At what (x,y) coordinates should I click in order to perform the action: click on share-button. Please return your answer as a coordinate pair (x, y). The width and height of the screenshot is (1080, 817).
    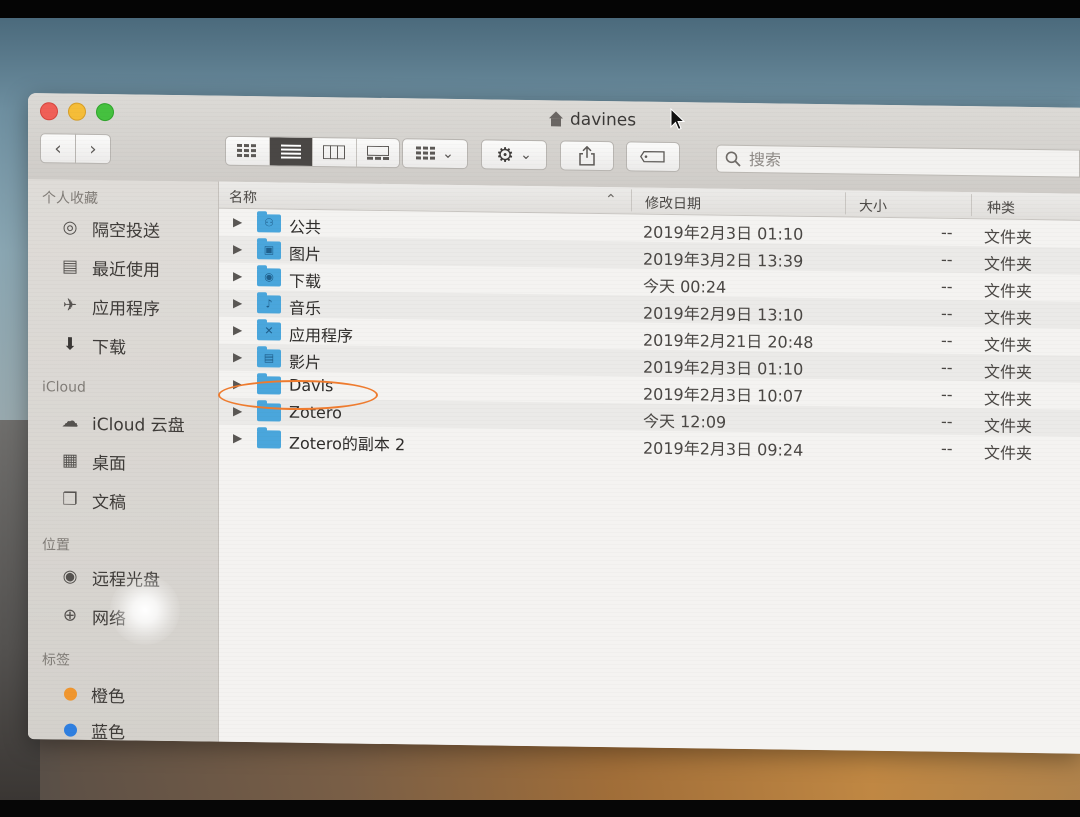
    Looking at the image, I should click on (587, 156).